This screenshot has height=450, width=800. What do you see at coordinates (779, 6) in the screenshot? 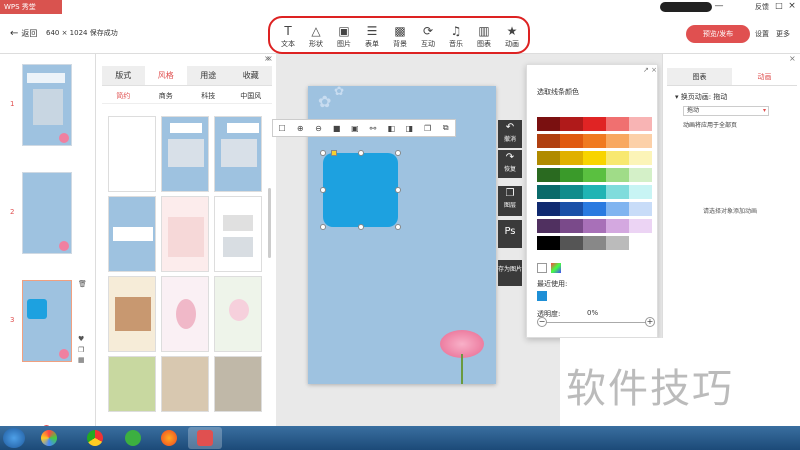
I see `maximize-button: □` at bounding box center [779, 6].